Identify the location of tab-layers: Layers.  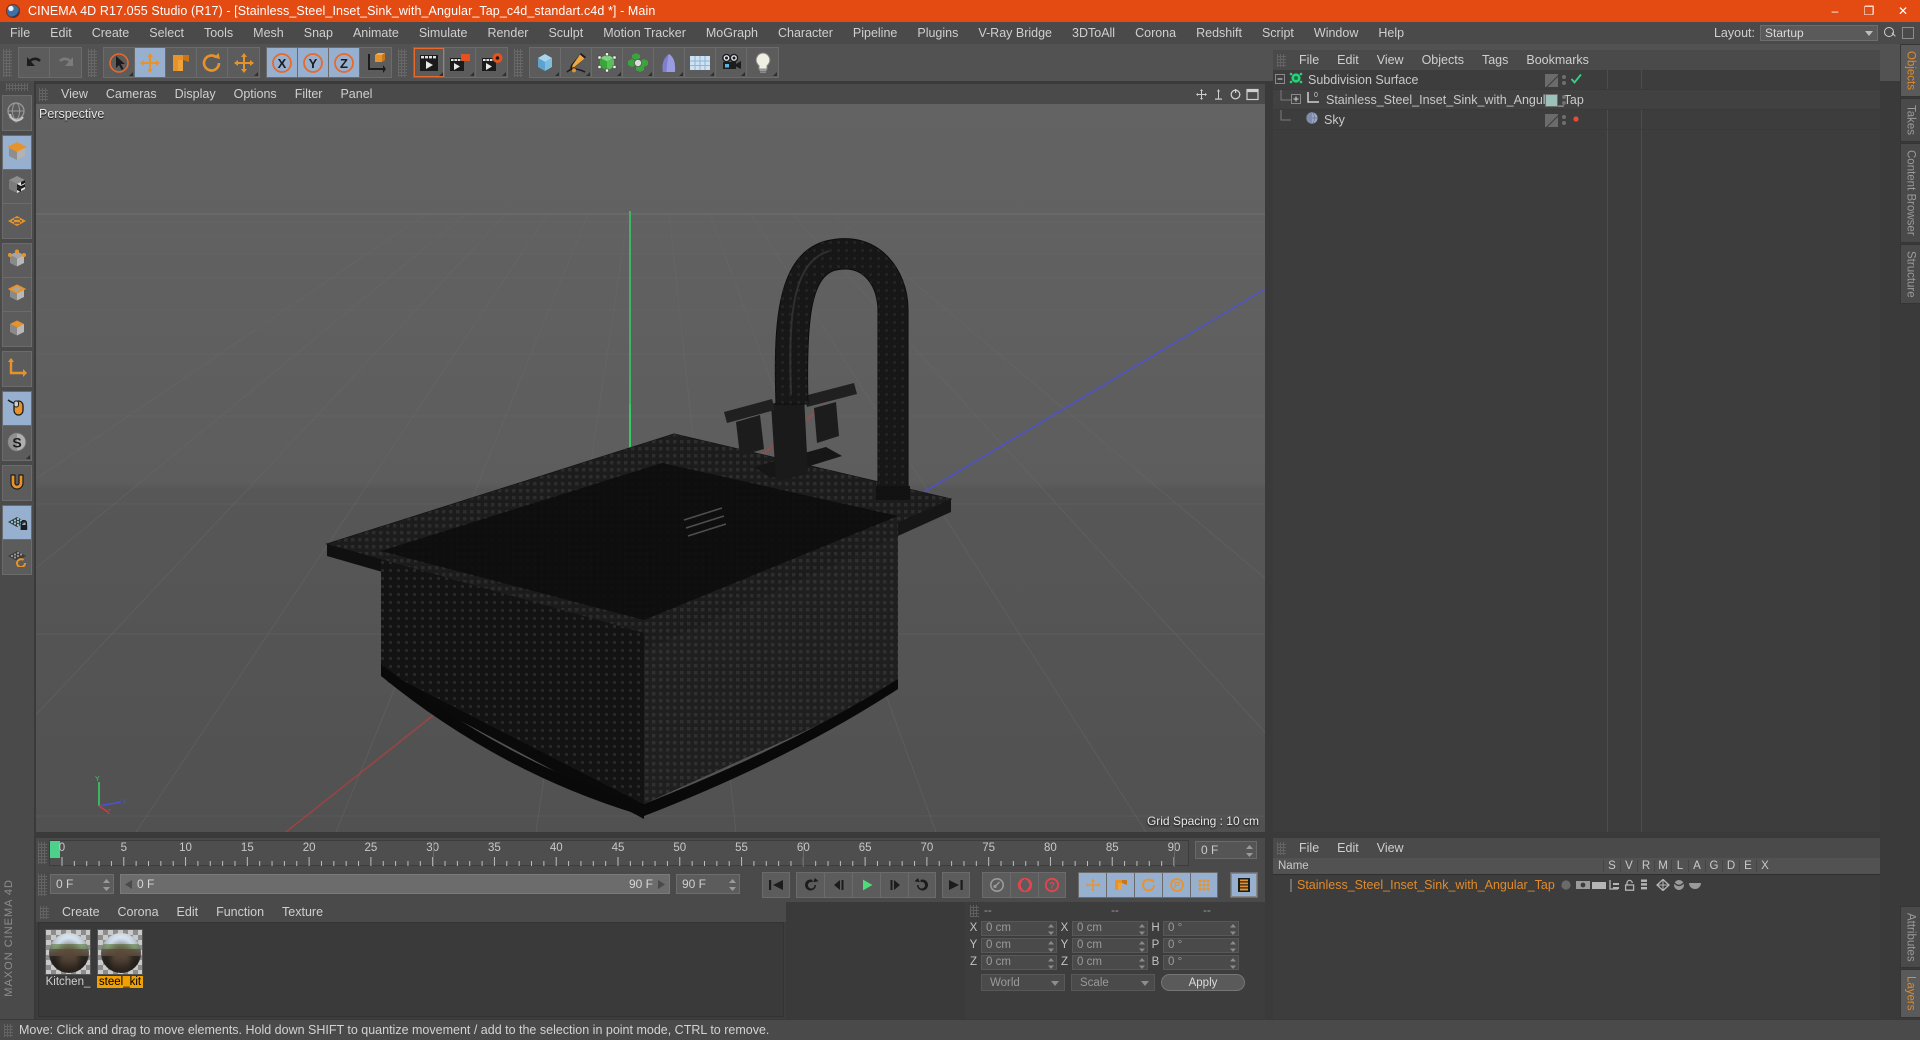
(1910, 993).